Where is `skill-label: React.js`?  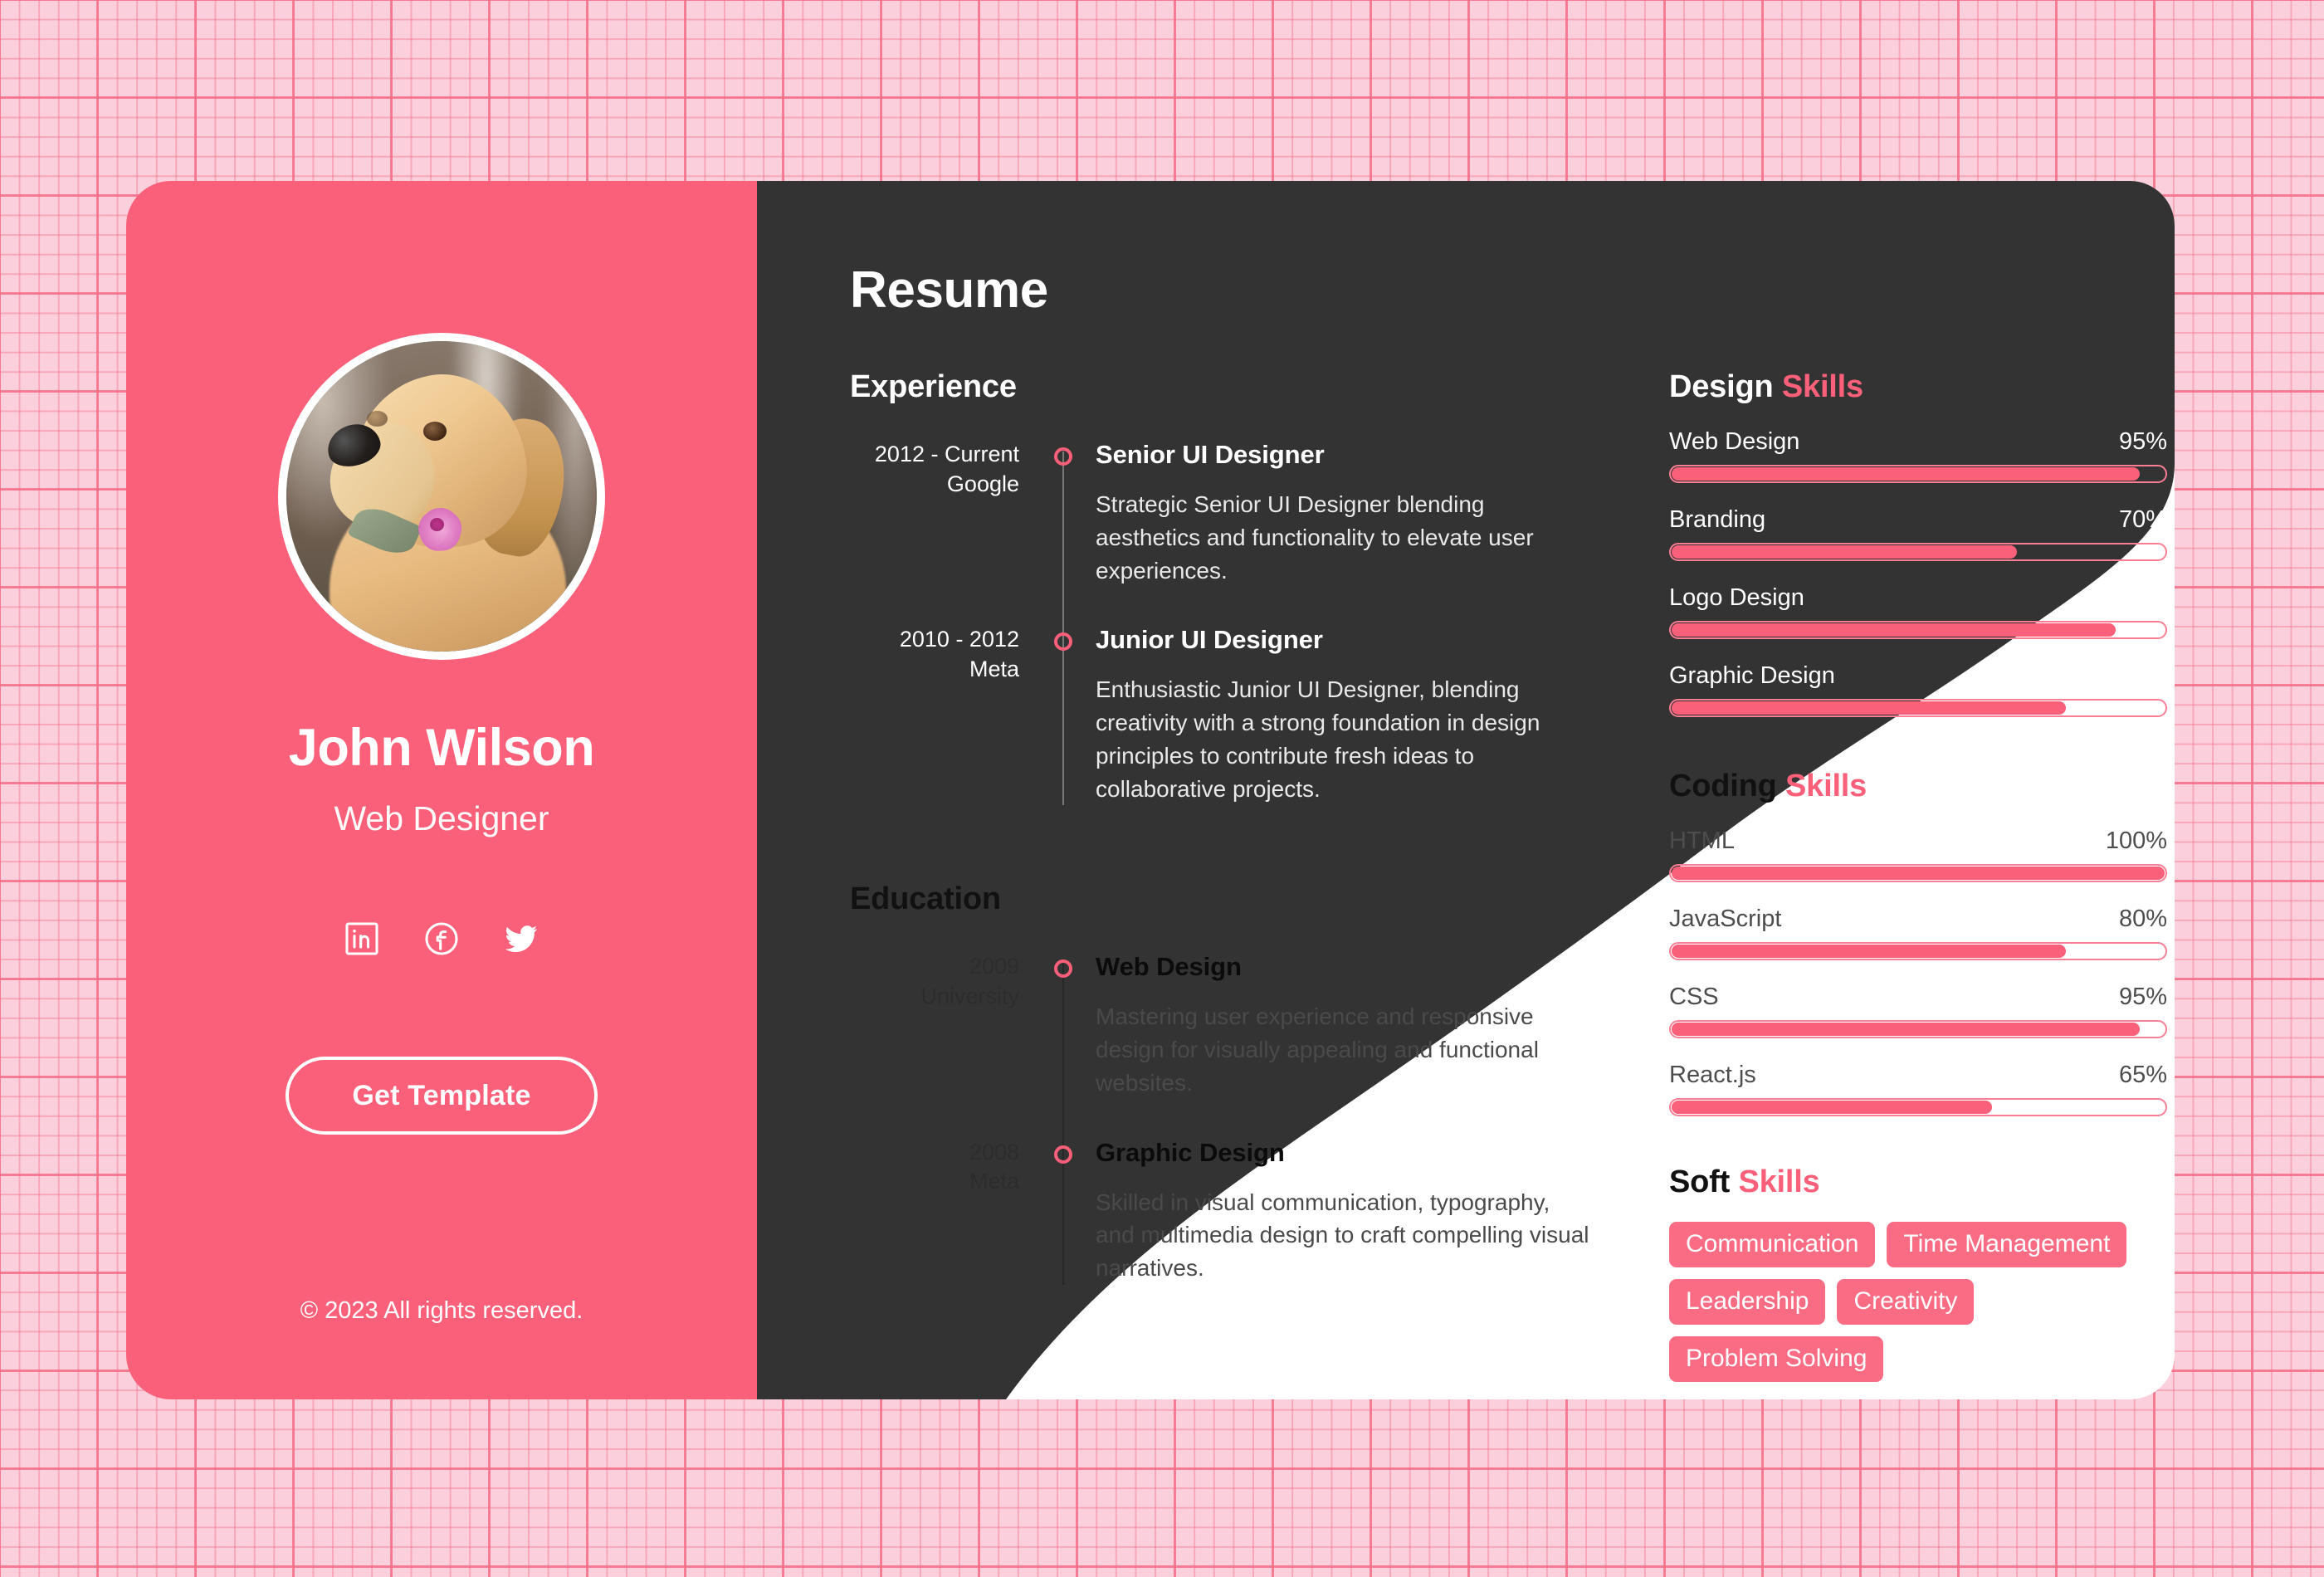 skill-label: React.js is located at coordinates (1712, 1075).